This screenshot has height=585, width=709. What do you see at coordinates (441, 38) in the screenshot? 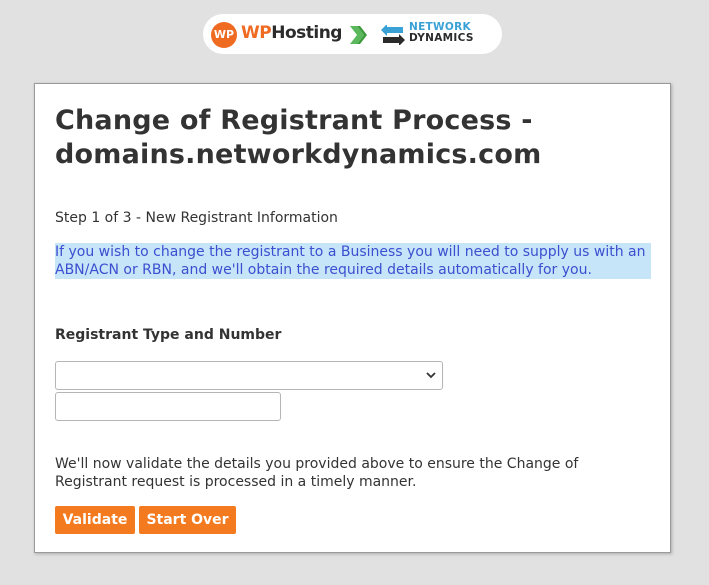
I see `network-dynamics-line2: DYNAMICS` at bounding box center [441, 38].